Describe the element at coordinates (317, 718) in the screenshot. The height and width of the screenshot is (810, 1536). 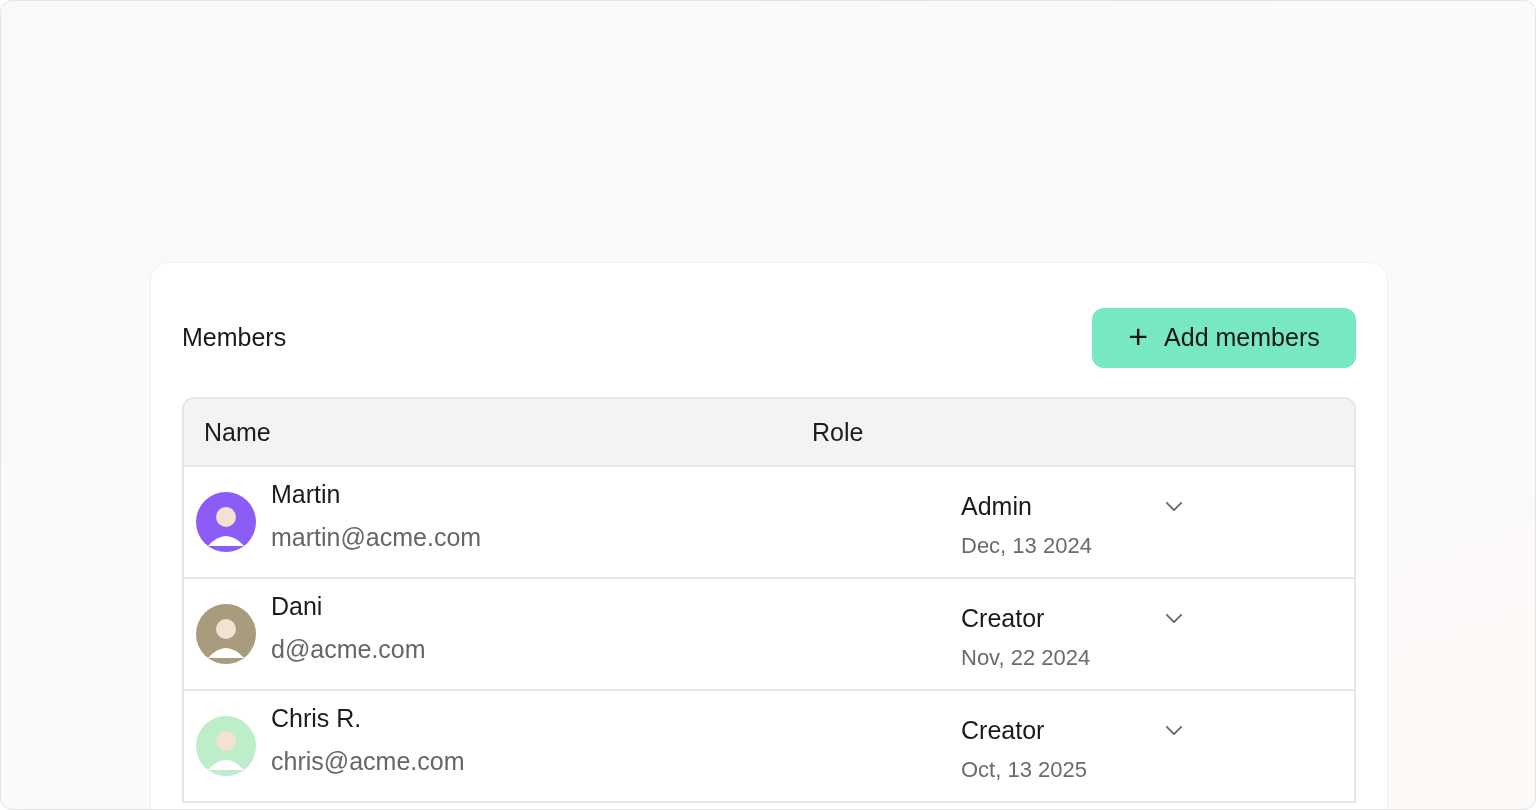
I see `member-name: Chris R.` at that location.